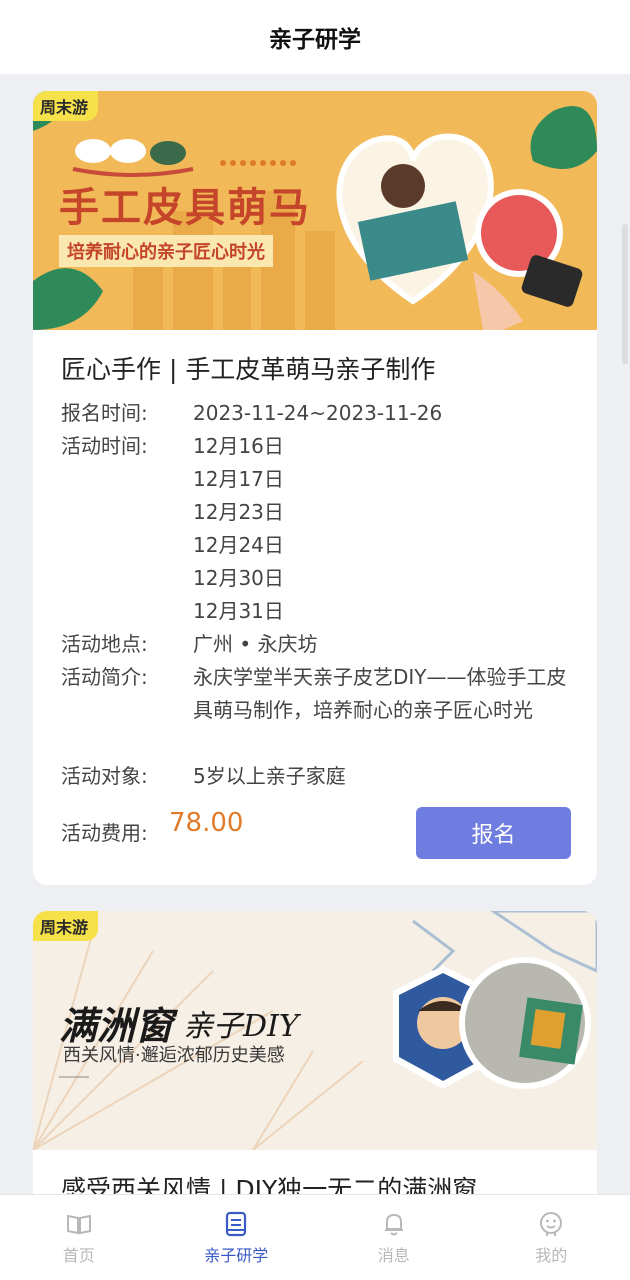 The image size is (630, 1280). Describe the element at coordinates (166, 251) in the screenshot. I see `banner-subtitle: 培养耐心的亲子匠心时光` at that location.